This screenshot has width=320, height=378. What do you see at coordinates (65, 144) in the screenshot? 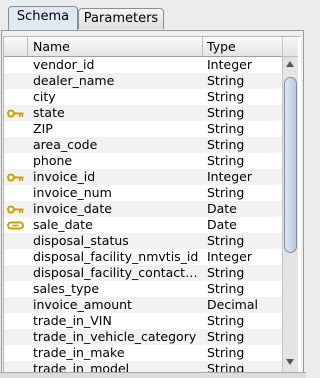
I see `field-name-cell: area_code` at bounding box center [65, 144].